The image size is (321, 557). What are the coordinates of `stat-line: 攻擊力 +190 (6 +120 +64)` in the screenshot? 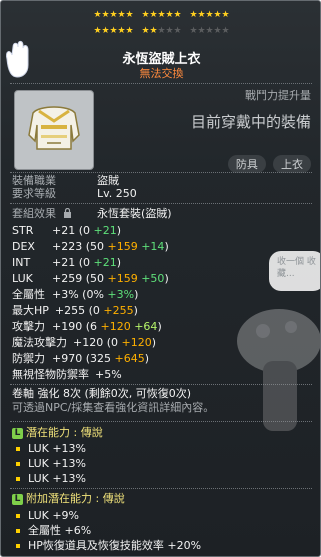 It's located at (87, 326).